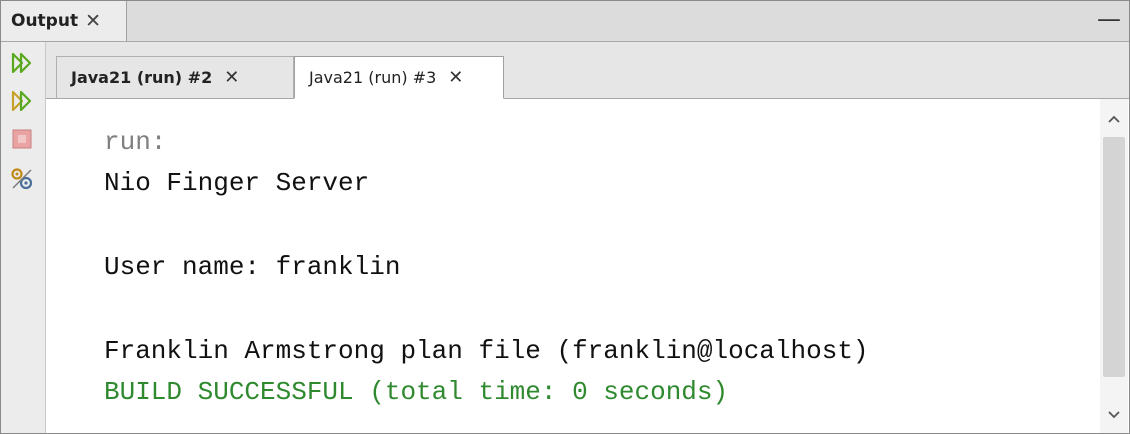 The image size is (1130, 434). What do you see at coordinates (1109, 19) in the screenshot?
I see `minimize-button: —` at bounding box center [1109, 19].